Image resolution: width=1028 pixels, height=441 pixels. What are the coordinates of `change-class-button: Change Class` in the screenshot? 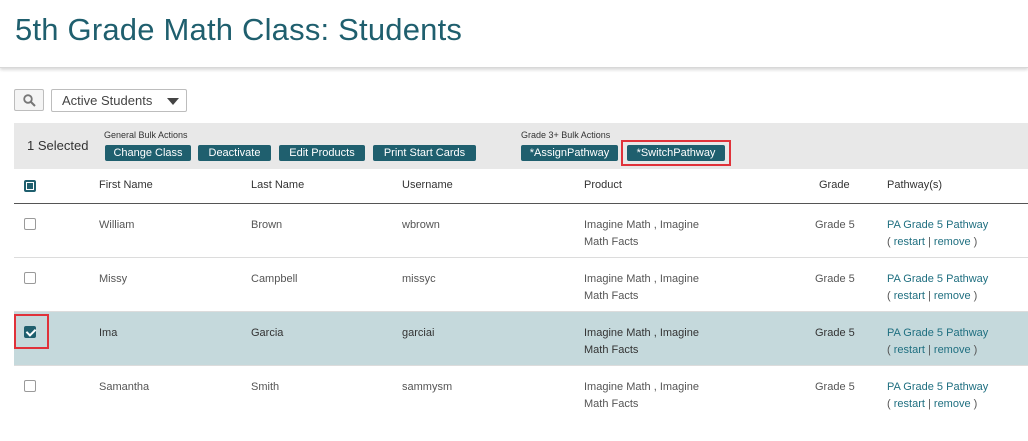 It's located at (148, 153).